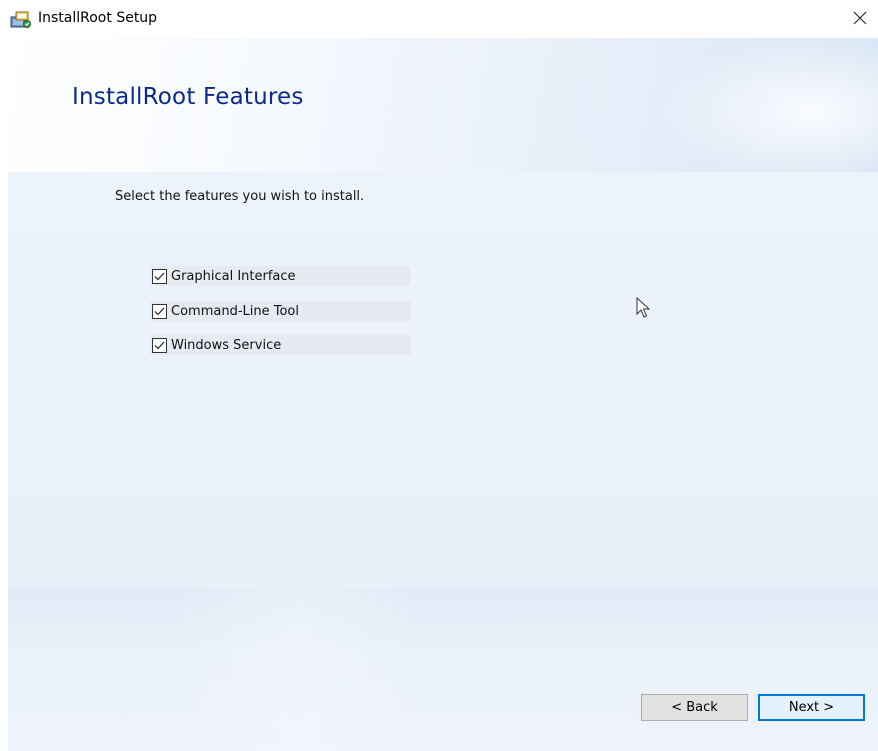 The height and width of the screenshot is (751, 878). Describe the element at coordinates (188, 97) in the screenshot. I see `page-title: InstallRoot Features` at that location.